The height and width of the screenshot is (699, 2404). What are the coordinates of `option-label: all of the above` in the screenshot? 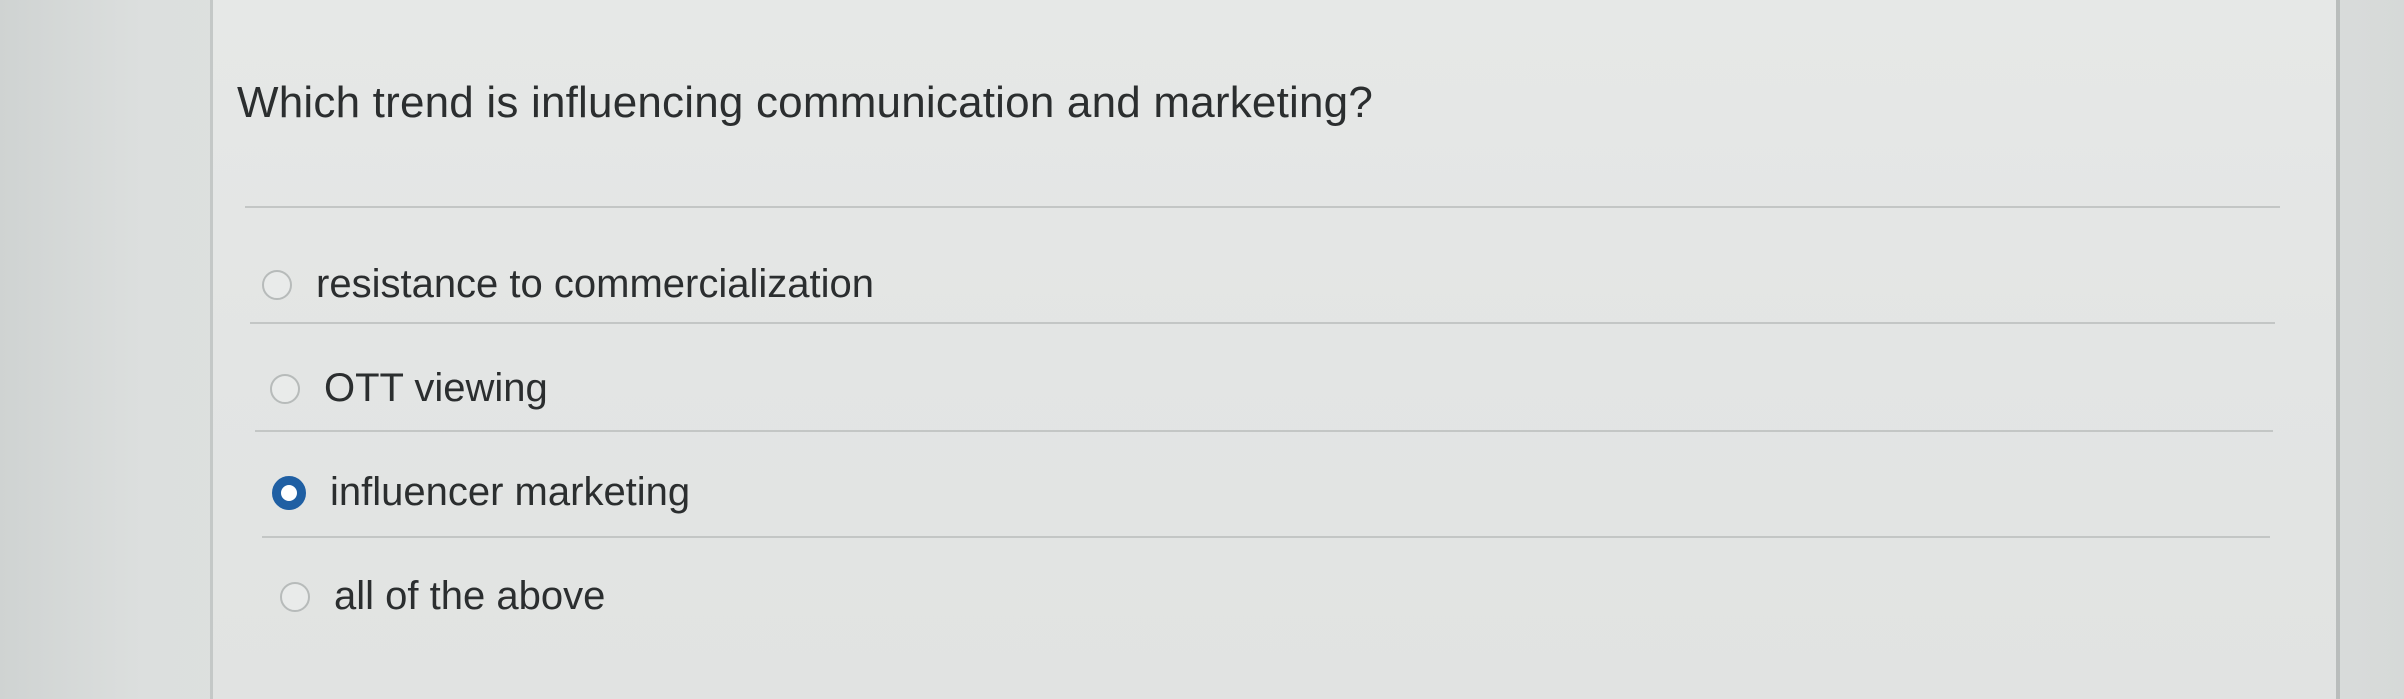 It's located at (470, 596).